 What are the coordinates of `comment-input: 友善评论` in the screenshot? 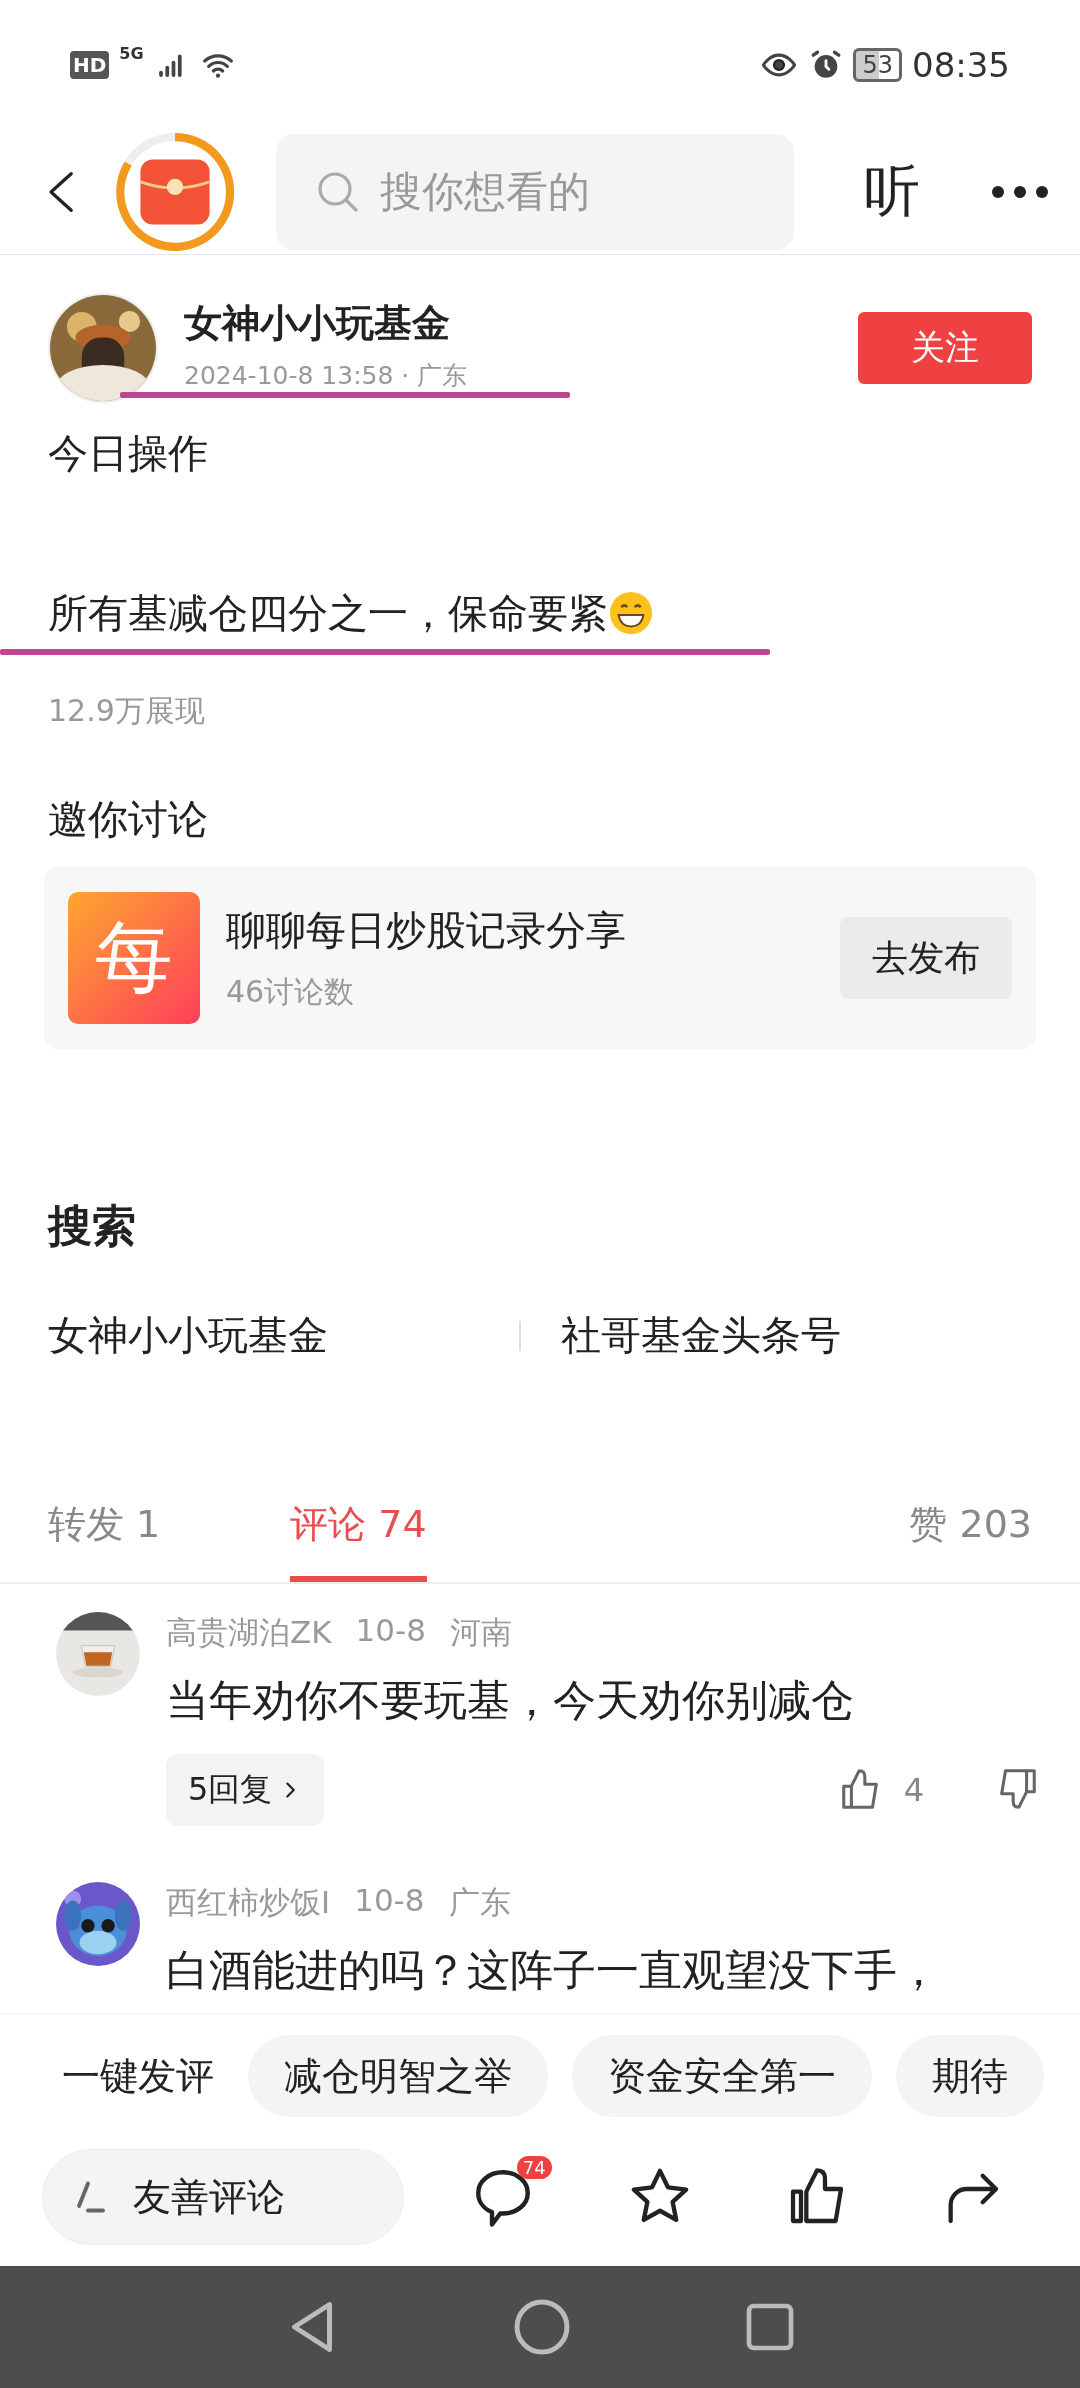 It's located at (223, 2197).